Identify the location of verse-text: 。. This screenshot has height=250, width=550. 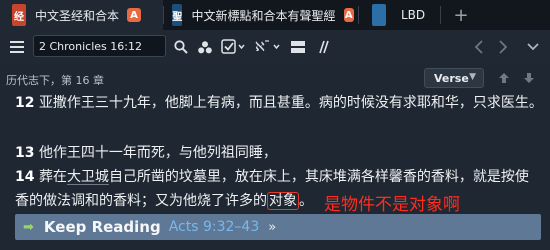
(306, 201).